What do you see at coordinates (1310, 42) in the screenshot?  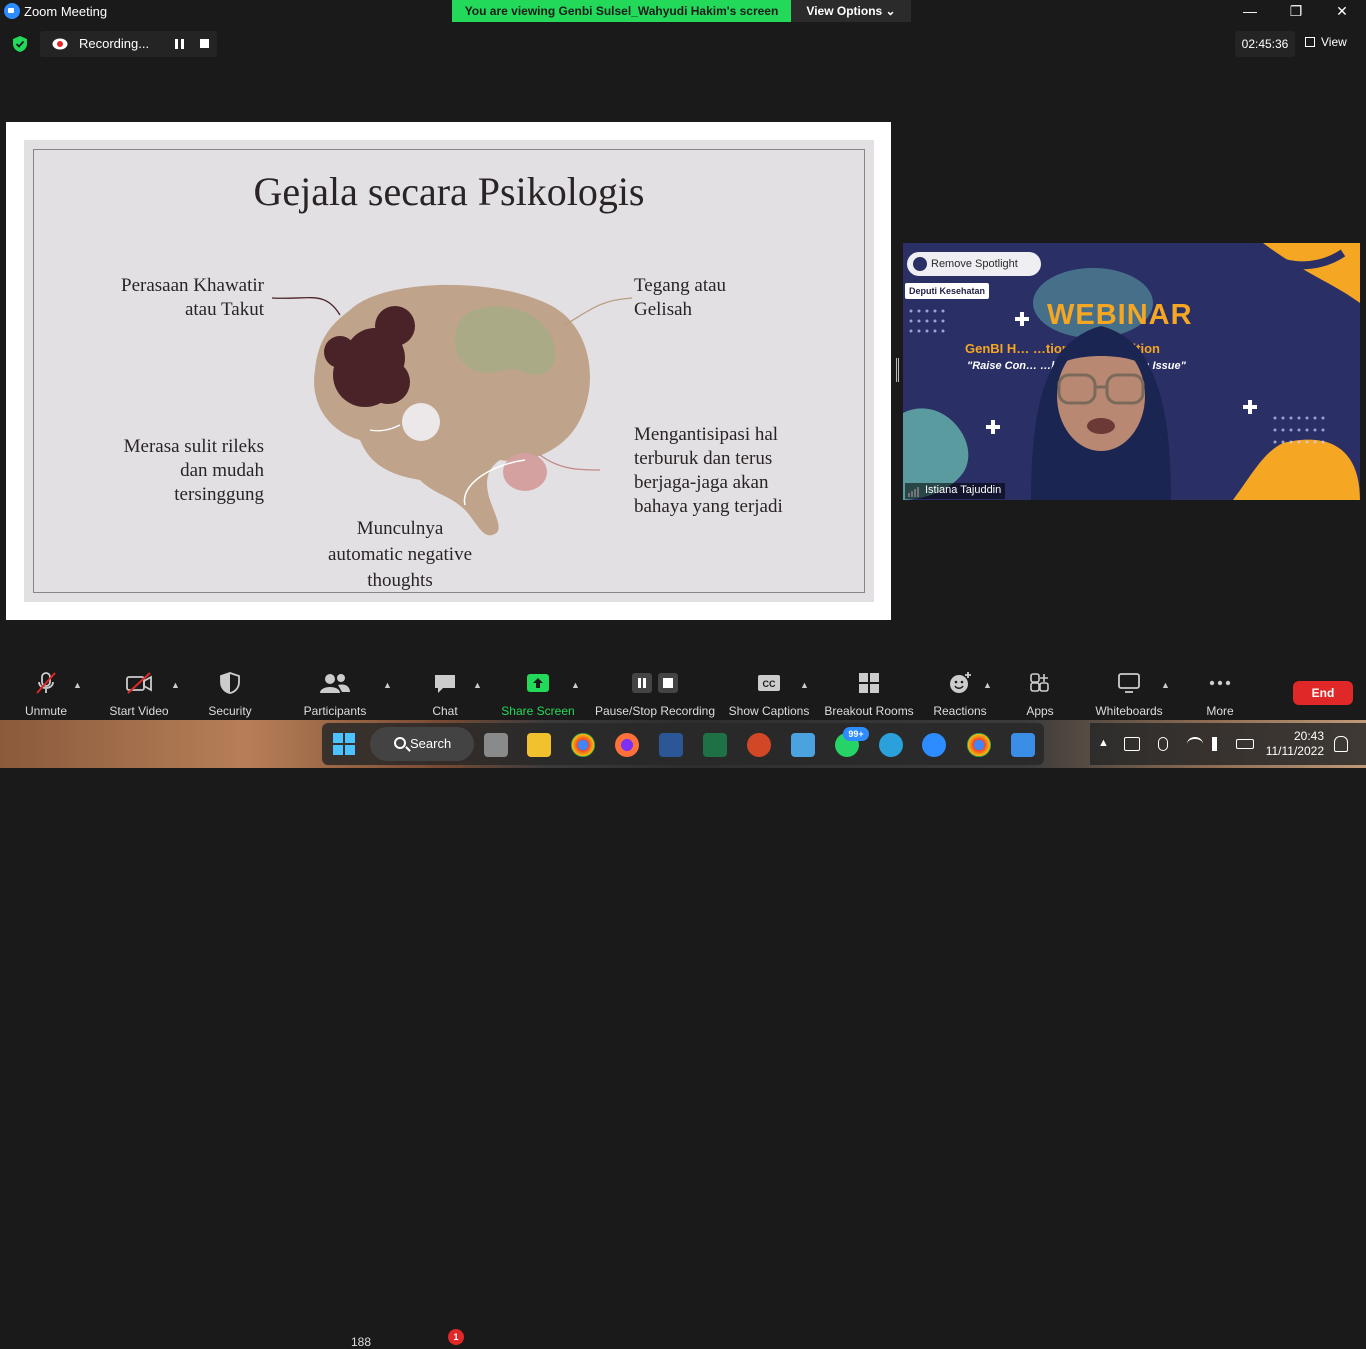 I see `grid-view-icon` at bounding box center [1310, 42].